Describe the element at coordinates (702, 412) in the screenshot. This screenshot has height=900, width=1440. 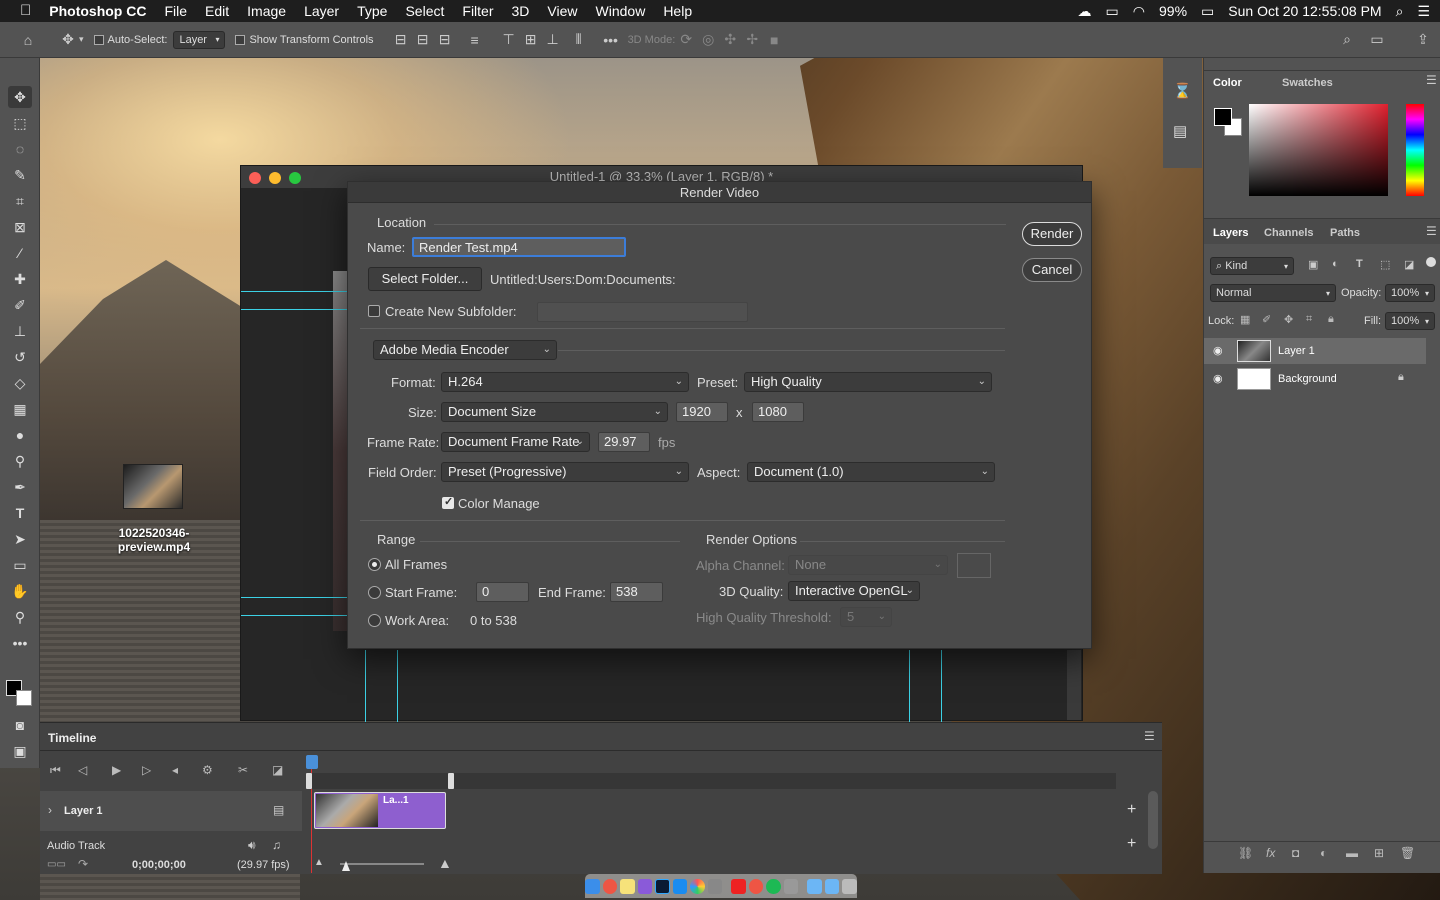
I see `width-field: 1920` at that location.